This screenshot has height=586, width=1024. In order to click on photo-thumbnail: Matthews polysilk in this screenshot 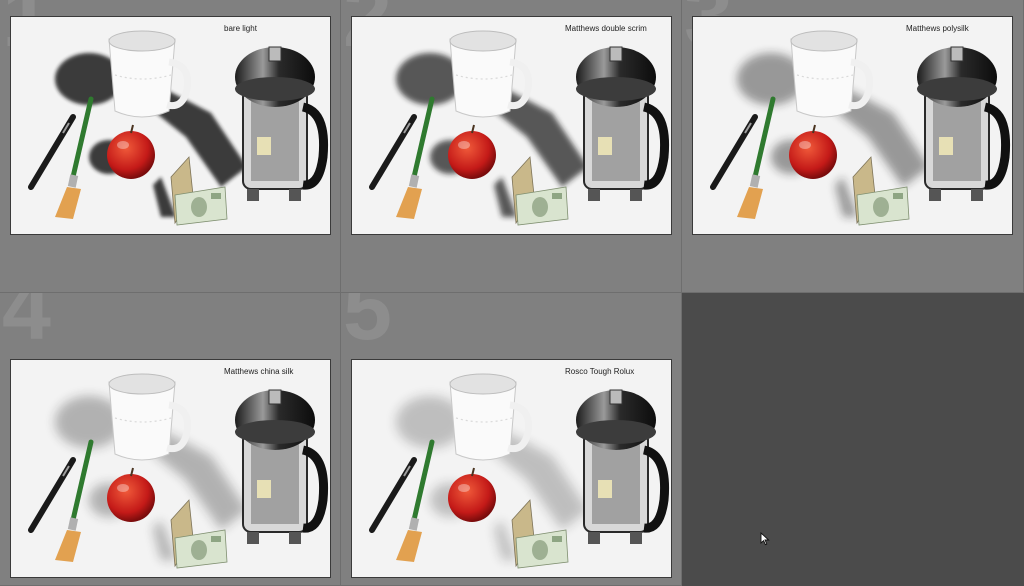, I will do `click(852, 125)`.